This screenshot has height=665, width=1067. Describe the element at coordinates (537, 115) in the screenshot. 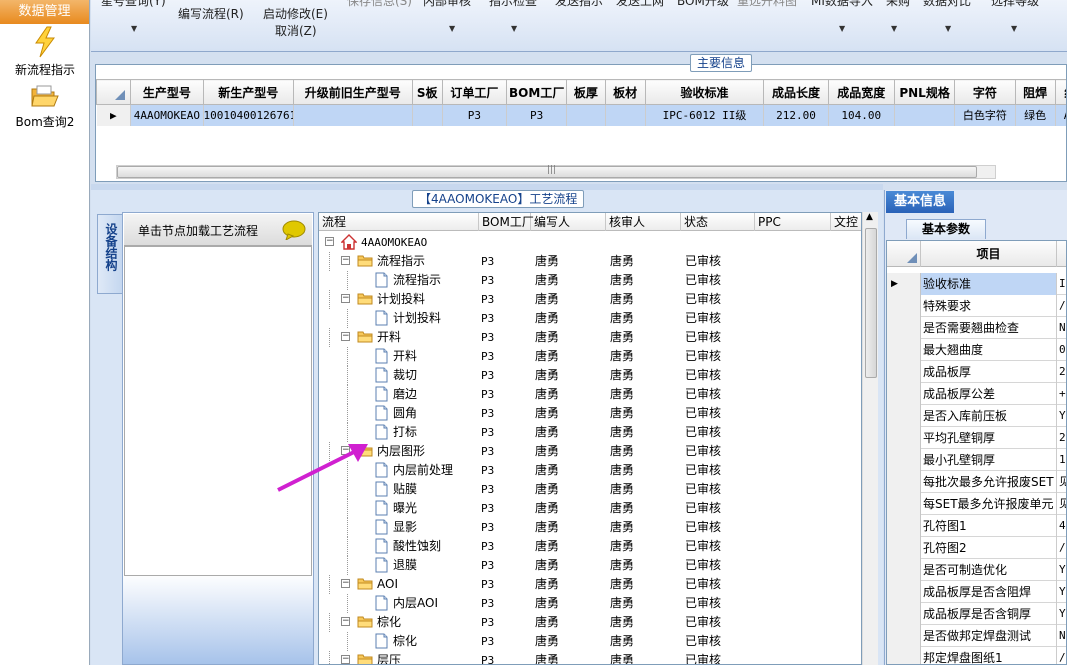

I see `cell: P3` at that location.